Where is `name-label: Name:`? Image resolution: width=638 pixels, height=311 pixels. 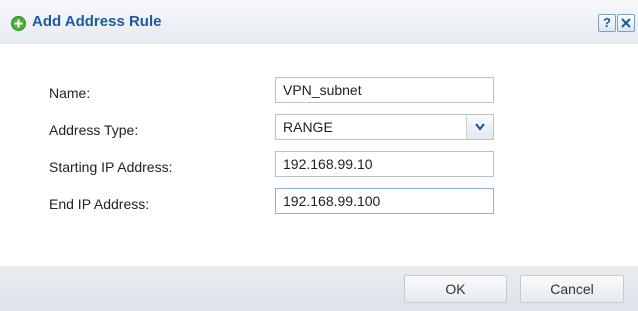
name-label: Name: is located at coordinates (70, 93).